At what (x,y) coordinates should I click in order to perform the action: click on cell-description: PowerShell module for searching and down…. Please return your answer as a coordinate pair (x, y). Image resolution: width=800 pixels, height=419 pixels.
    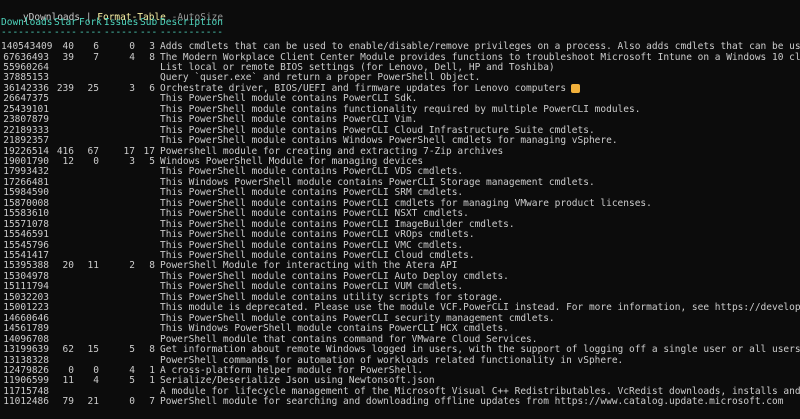
    Looking at the image, I should click on (472, 402).